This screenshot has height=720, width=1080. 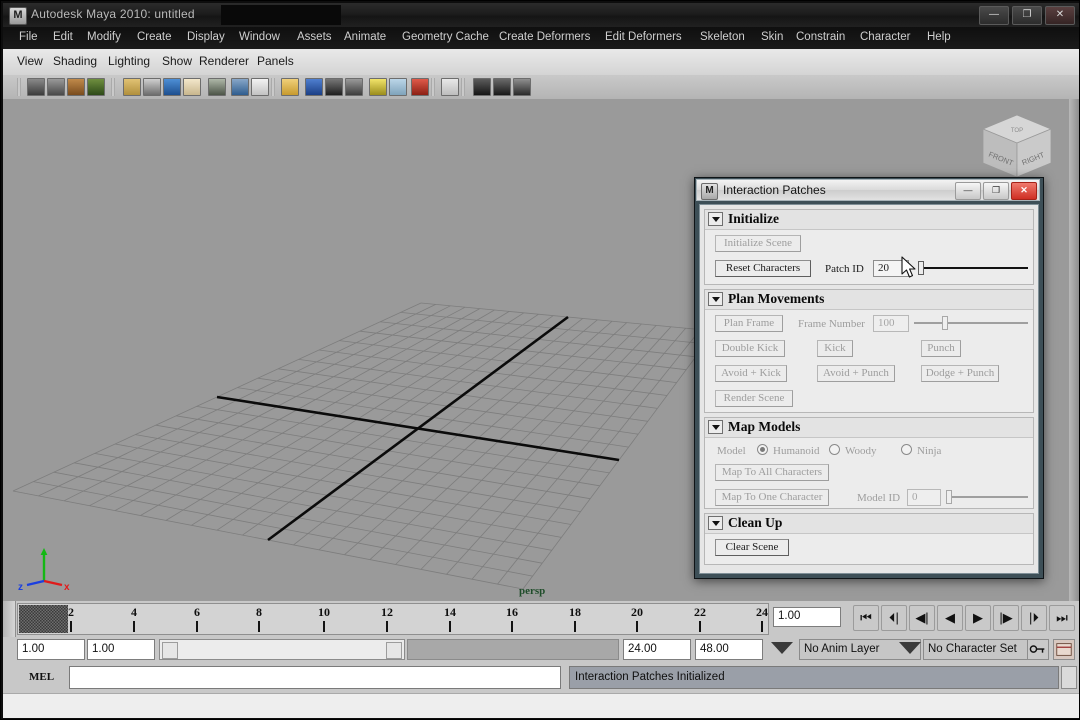 What do you see at coordinates (30, 61) in the screenshot?
I see `panel-menu-item-view: View` at bounding box center [30, 61].